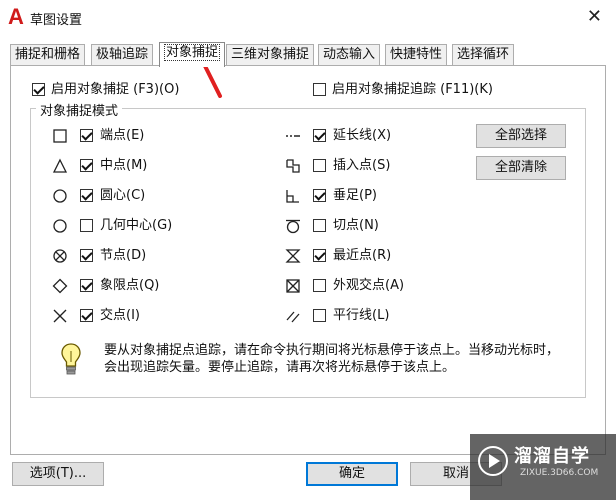 The image size is (616, 500). What do you see at coordinates (594, 16) in the screenshot?
I see `close-icon: ✕` at bounding box center [594, 16].